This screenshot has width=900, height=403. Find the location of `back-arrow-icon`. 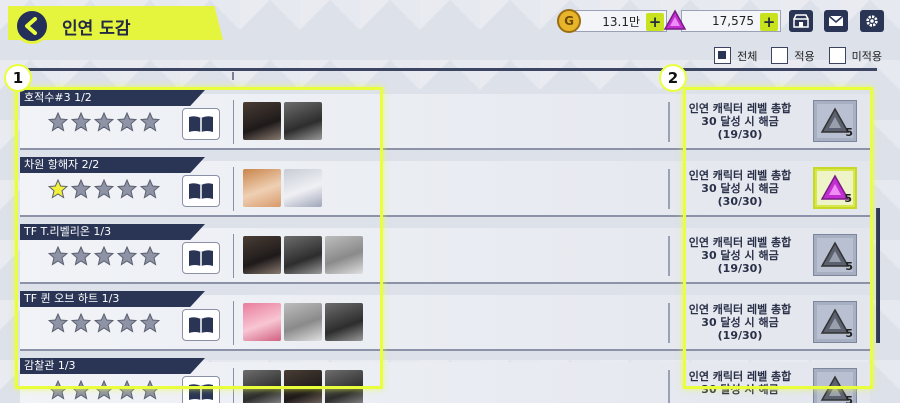

back-arrow-icon is located at coordinates (31, 26).